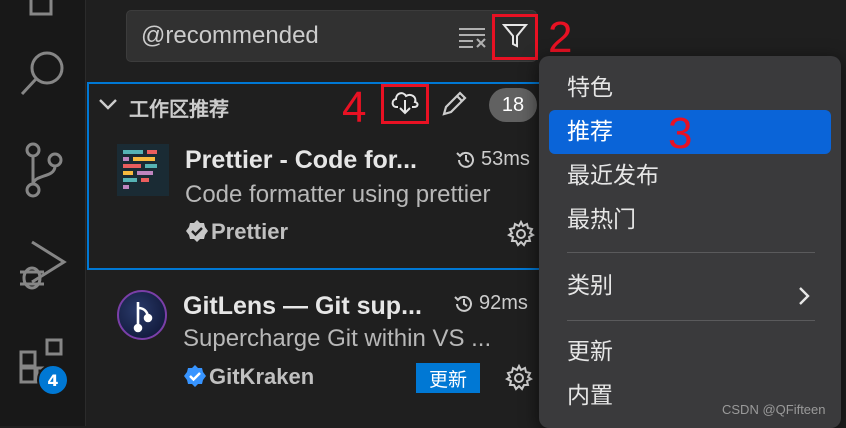 Image resolution: width=846 pixels, height=428 pixels. I want to click on workspace-recommendations-header: 工作区推荐, so click(317, 104).